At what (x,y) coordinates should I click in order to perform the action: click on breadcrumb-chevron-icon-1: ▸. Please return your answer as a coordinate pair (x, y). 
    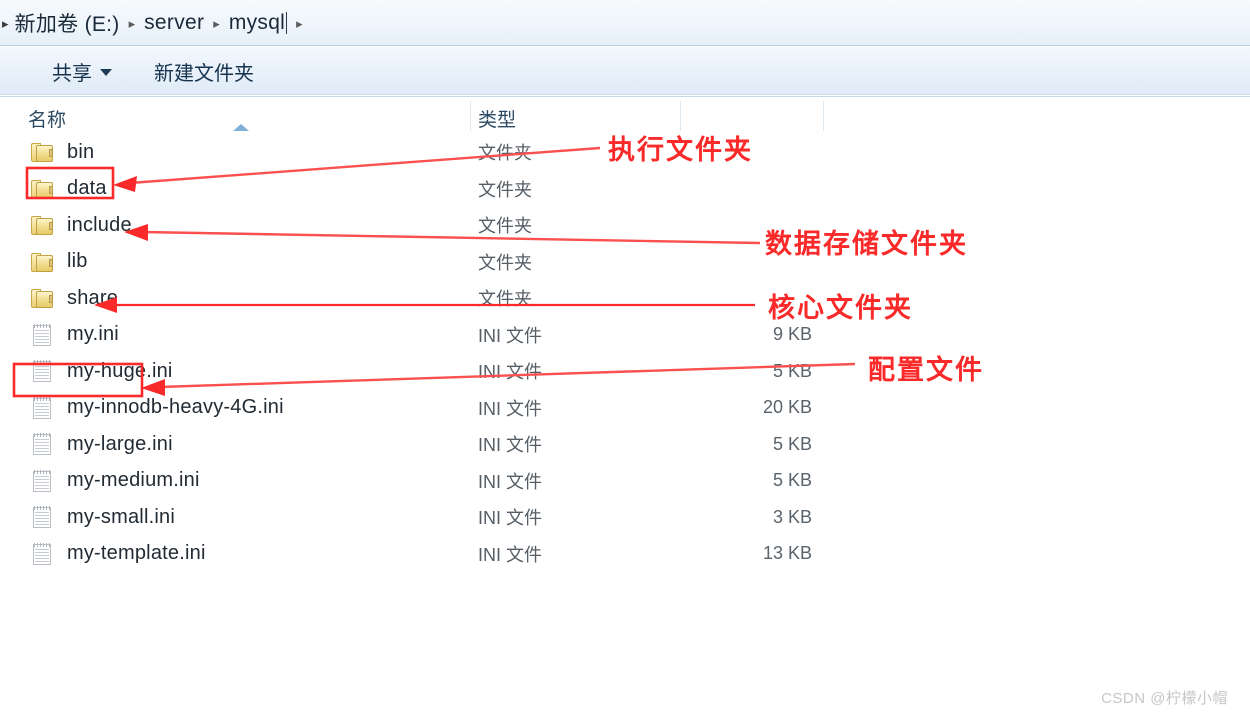
    Looking at the image, I should click on (132, 23).